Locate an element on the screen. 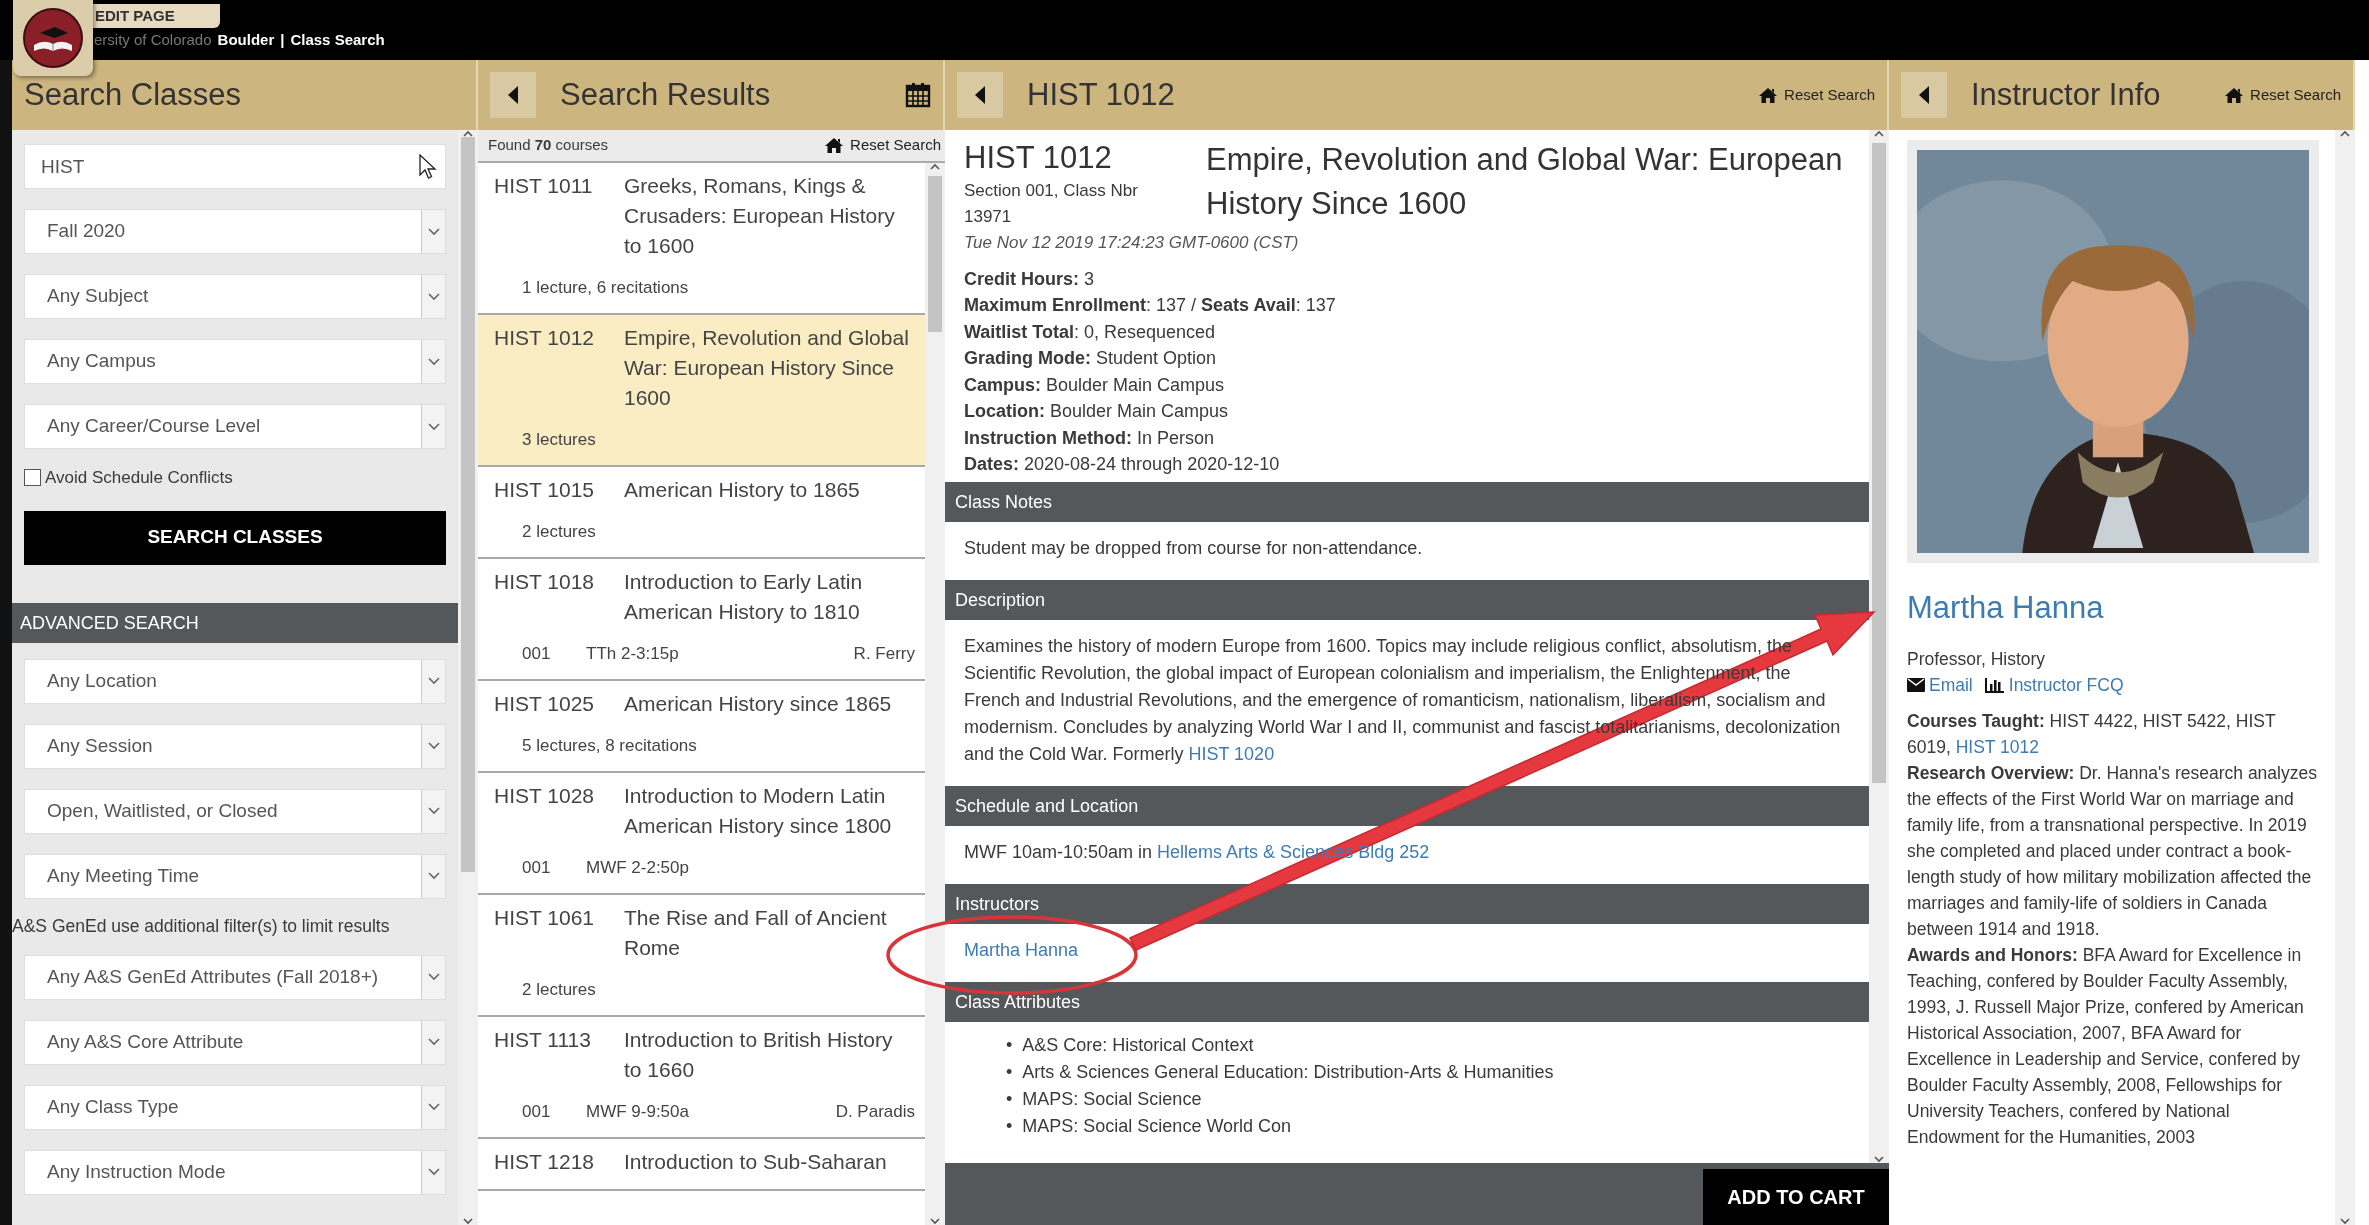 The image size is (2369, 1225). course-title: Introduction to Sub-Saharan is located at coordinates (755, 1161).